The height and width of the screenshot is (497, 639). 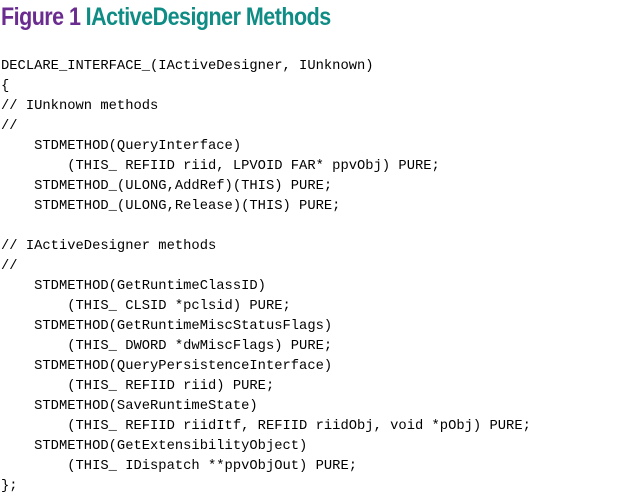 I want to click on code-line: STDMETHOD(QueryInterface), so click(x=121, y=146).